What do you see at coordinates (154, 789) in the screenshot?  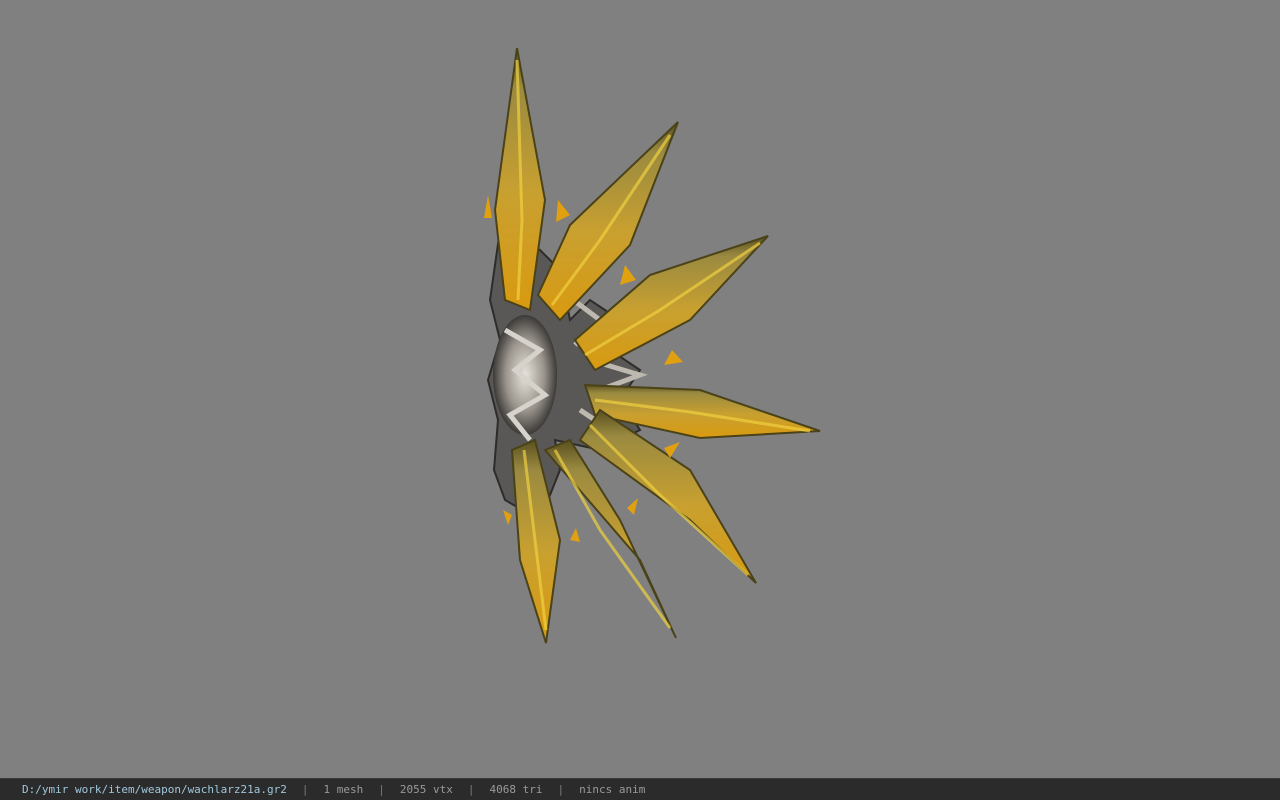 I see `file-path: D:/ymir work/item/weapon/wachlarz21a.gr2` at bounding box center [154, 789].